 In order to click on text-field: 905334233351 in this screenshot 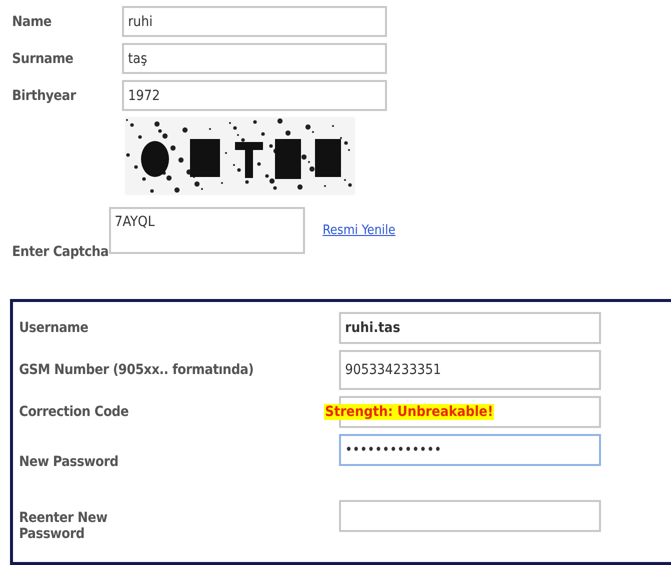, I will do `click(470, 370)`.